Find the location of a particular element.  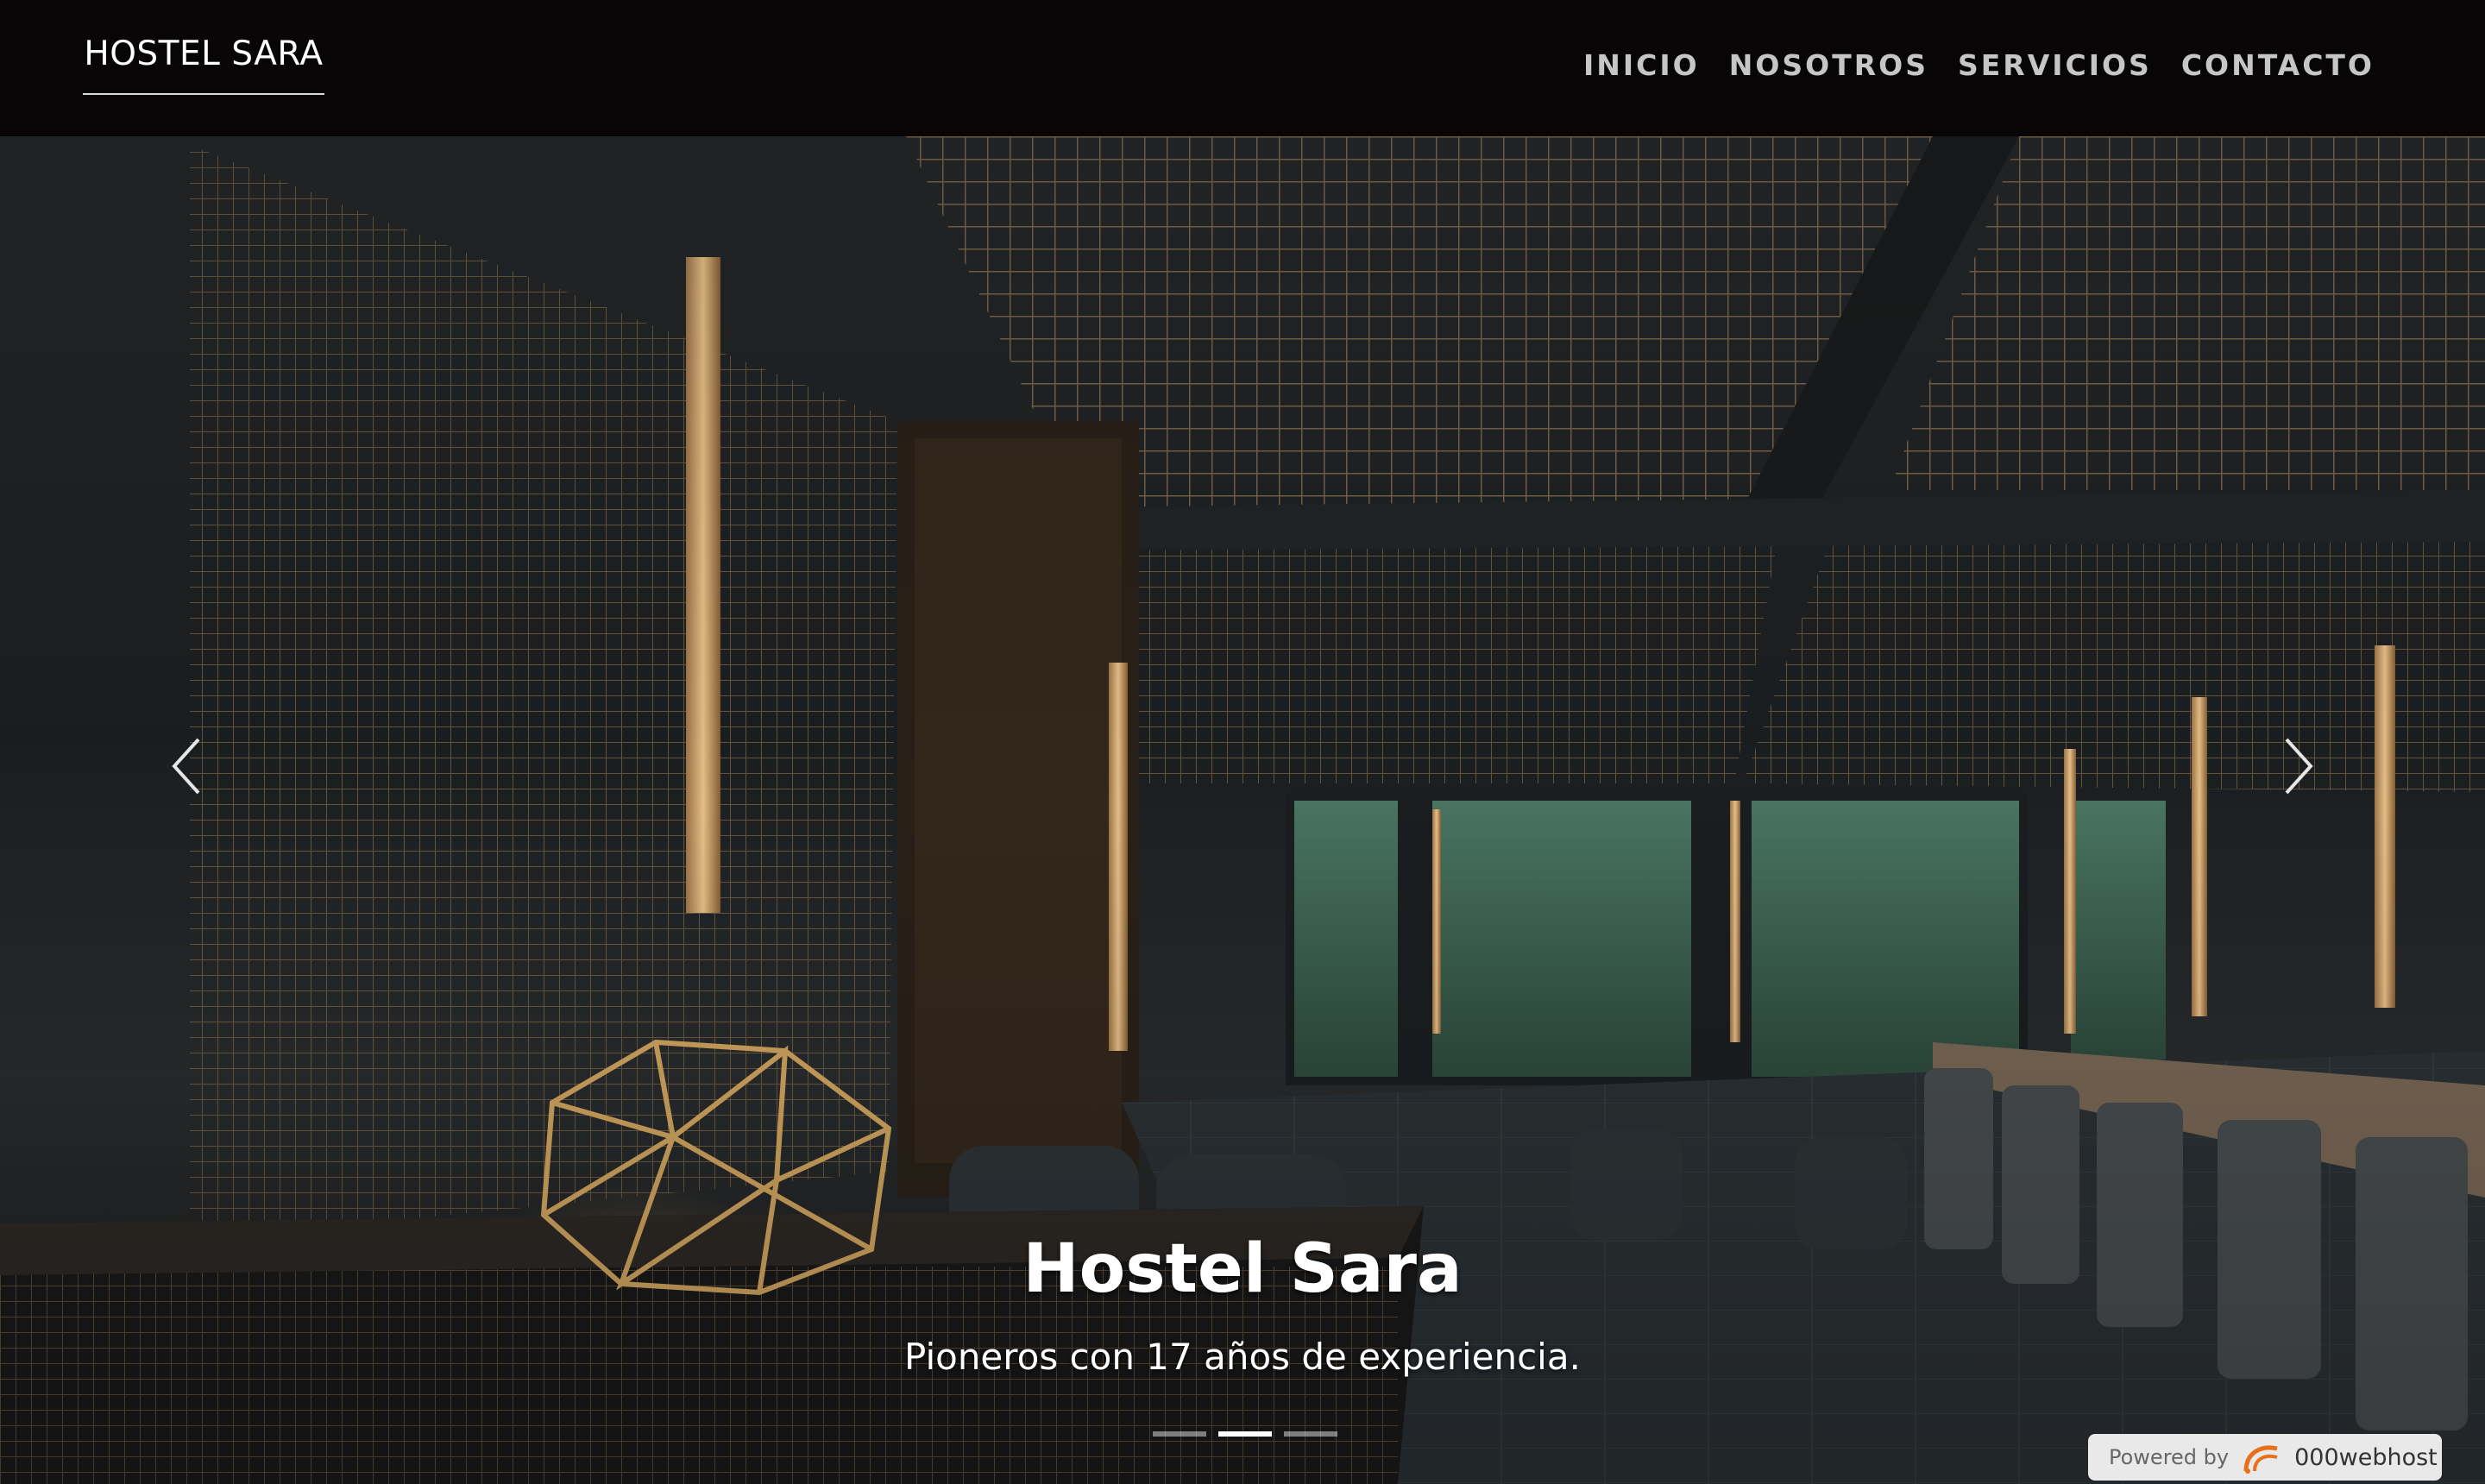

carousel-next-button is located at coordinates (2298, 766).